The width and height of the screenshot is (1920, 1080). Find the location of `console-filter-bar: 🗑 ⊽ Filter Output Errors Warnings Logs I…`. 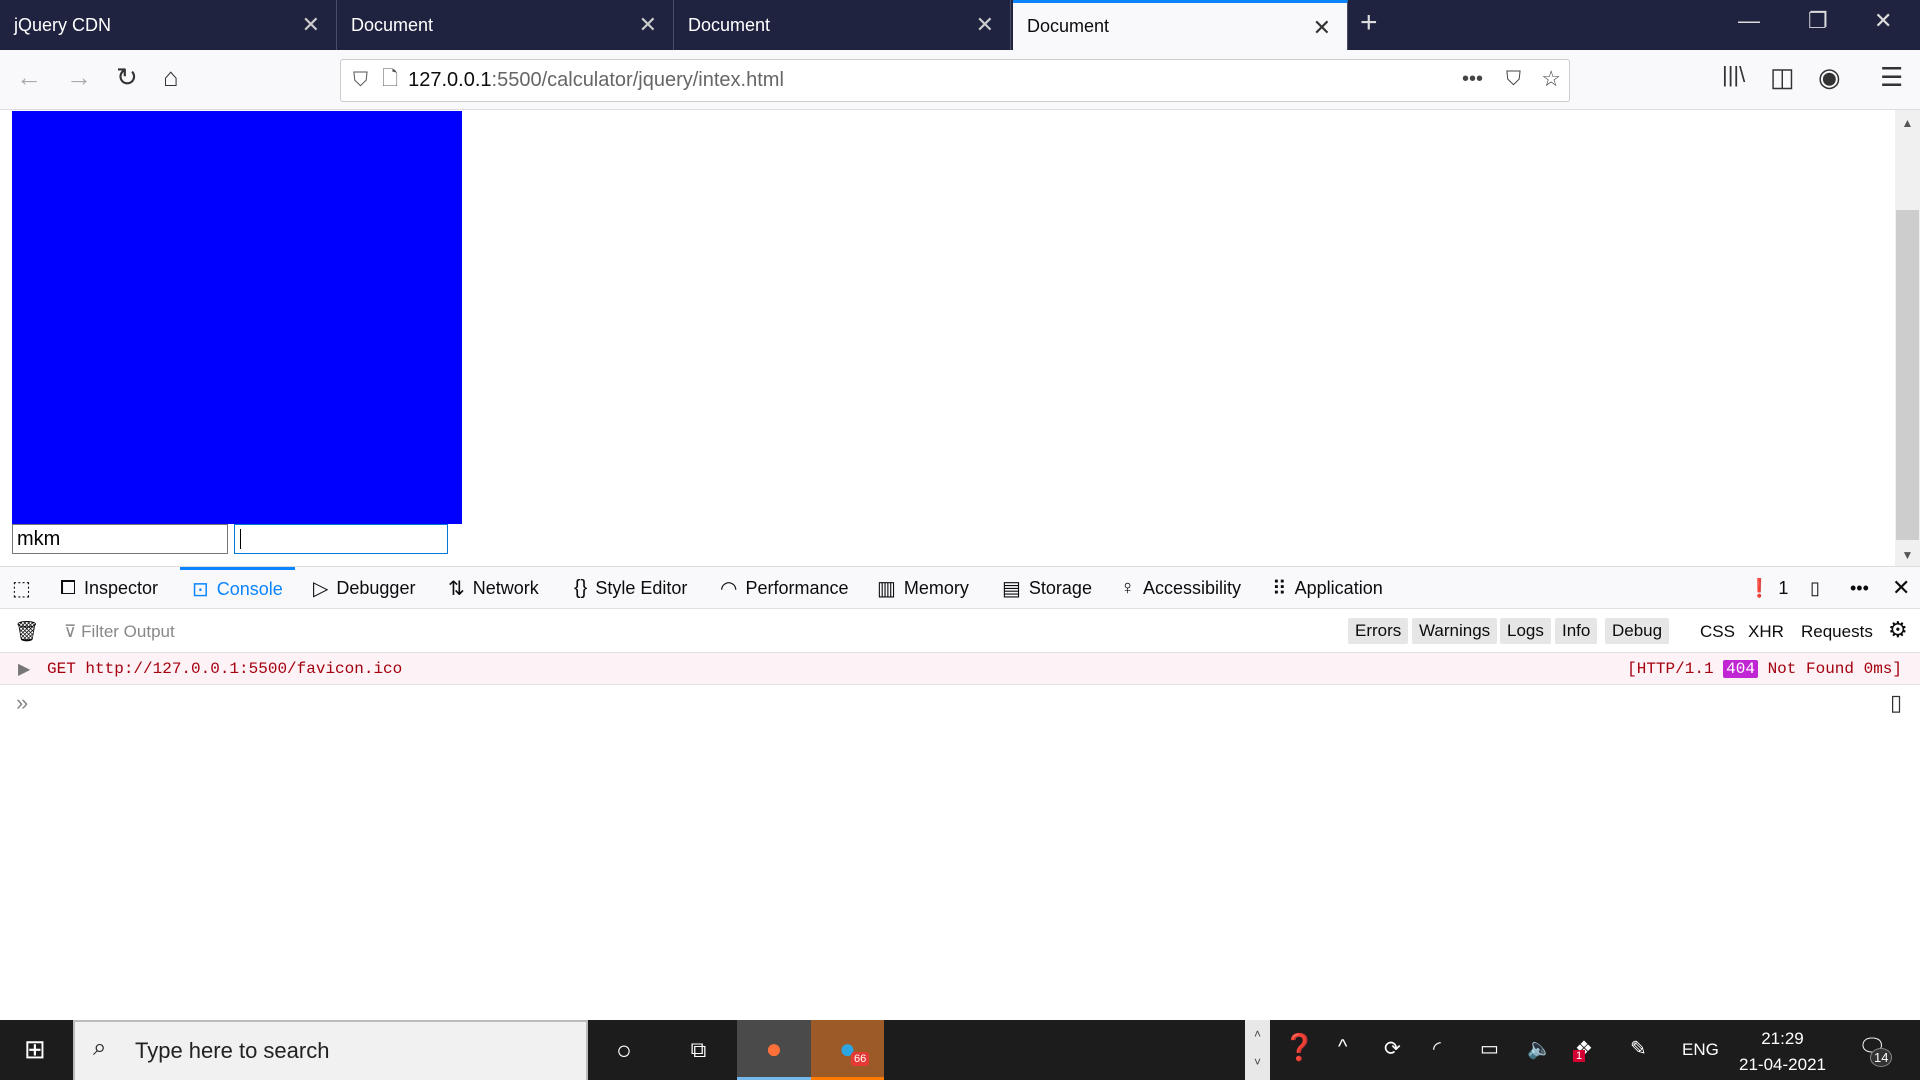

console-filter-bar: 🗑 ⊽ Filter Output Errors Warnings Logs I… is located at coordinates (960, 631).